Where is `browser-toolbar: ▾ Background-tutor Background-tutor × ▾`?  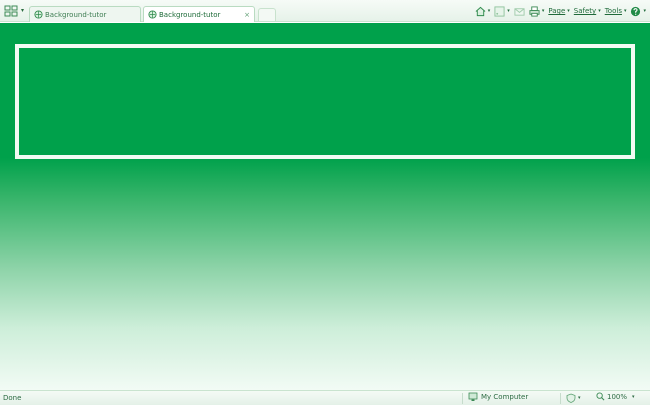 browser-toolbar: ▾ Background-tutor Background-tutor × ▾ is located at coordinates (325, 11).